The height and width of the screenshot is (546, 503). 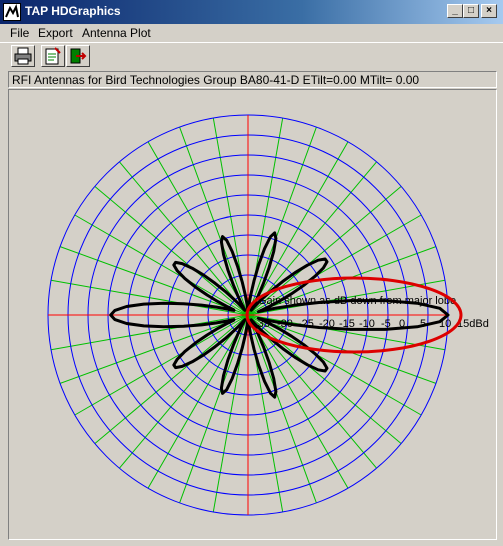 What do you see at coordinates (357, 301) in the screenshot?
I see `gain-annotation: Gain shown as dB down from major lobe` at bounding box center [357, 301].